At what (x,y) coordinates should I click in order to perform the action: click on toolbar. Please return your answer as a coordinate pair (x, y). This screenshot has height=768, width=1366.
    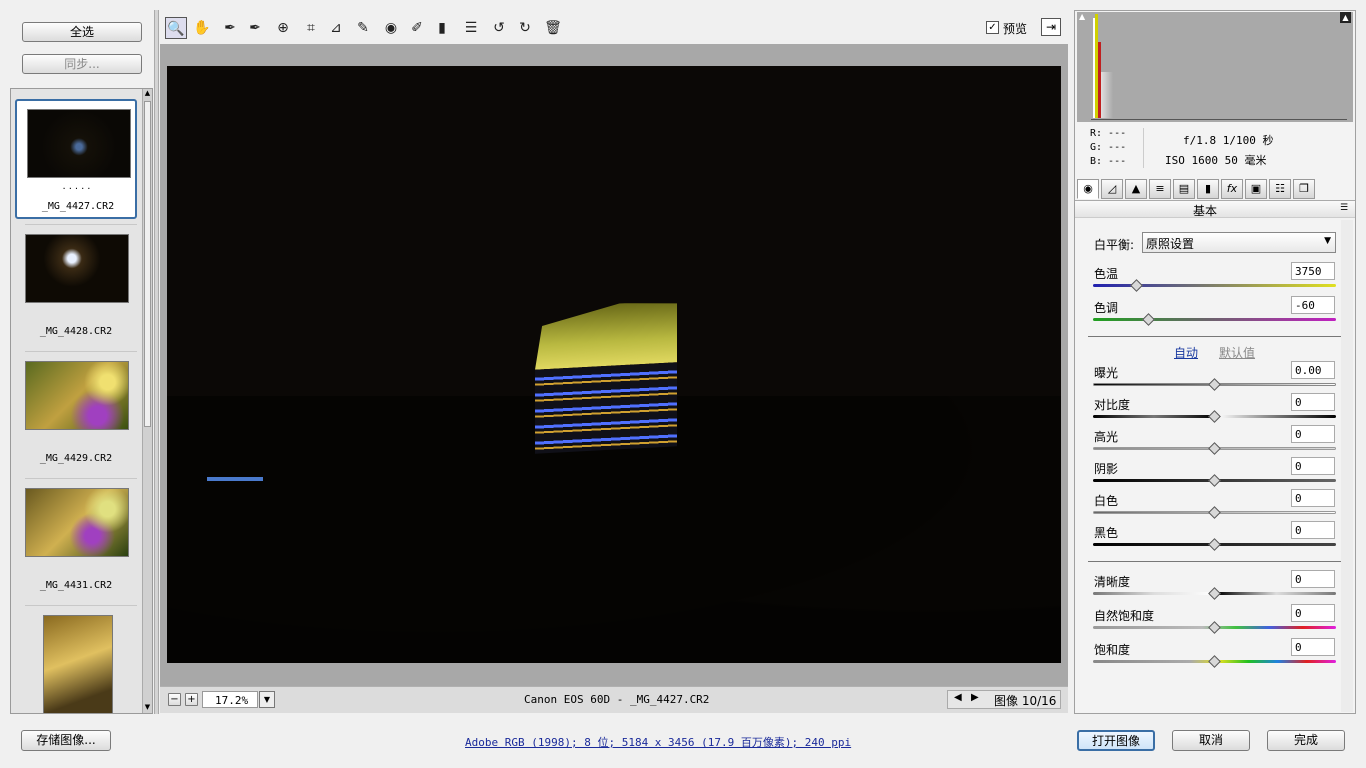
    Looking at the image, I should click on (614, 27).